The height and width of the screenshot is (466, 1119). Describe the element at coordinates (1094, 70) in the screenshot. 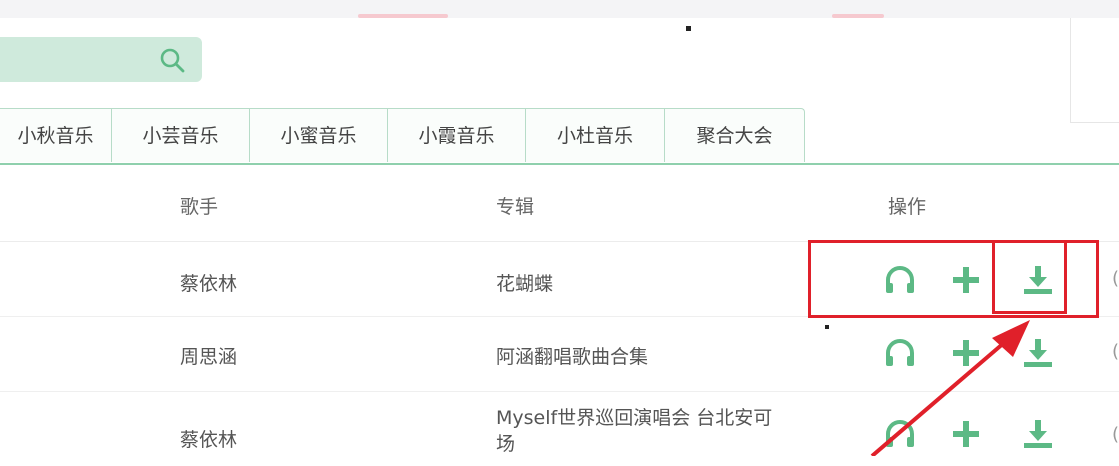

I see `side-panel` at that location.